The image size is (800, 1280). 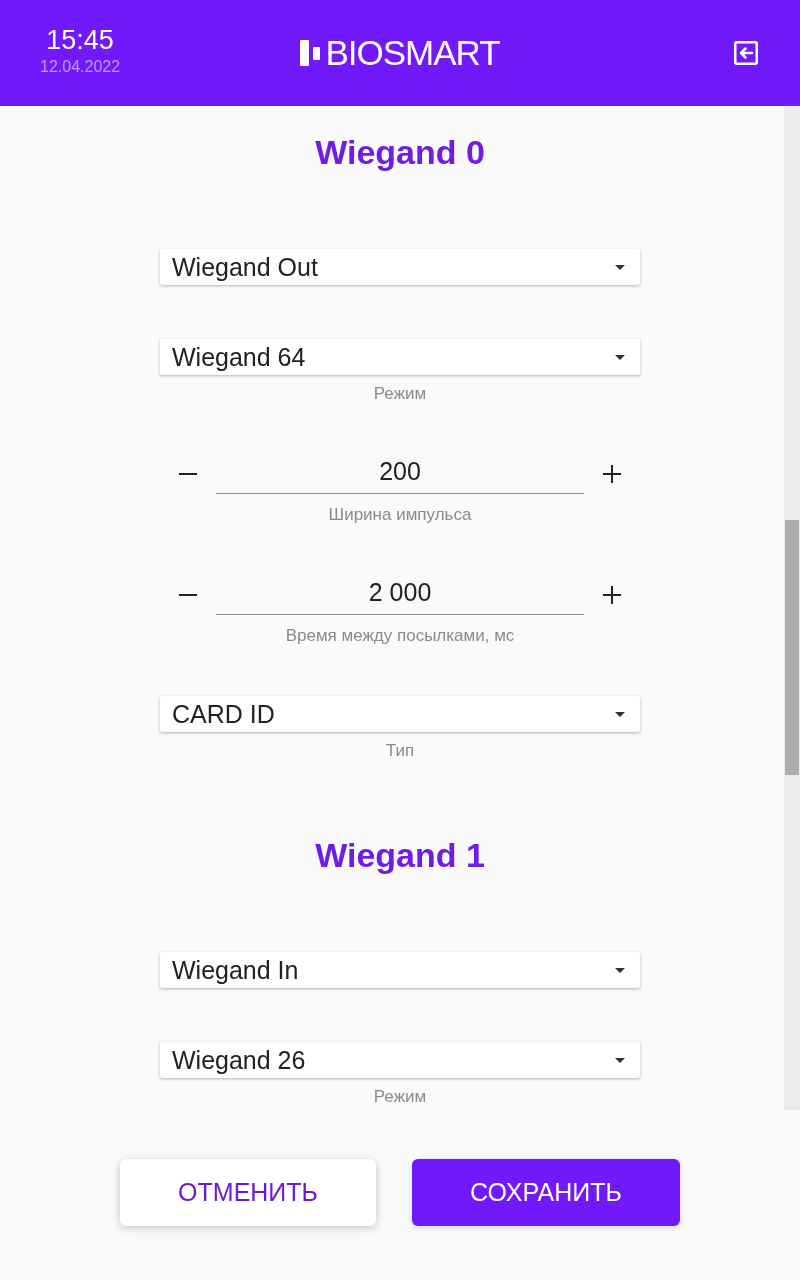 I want to click on field-caption: Время между посылками, мс, so click(x=400, y=636).